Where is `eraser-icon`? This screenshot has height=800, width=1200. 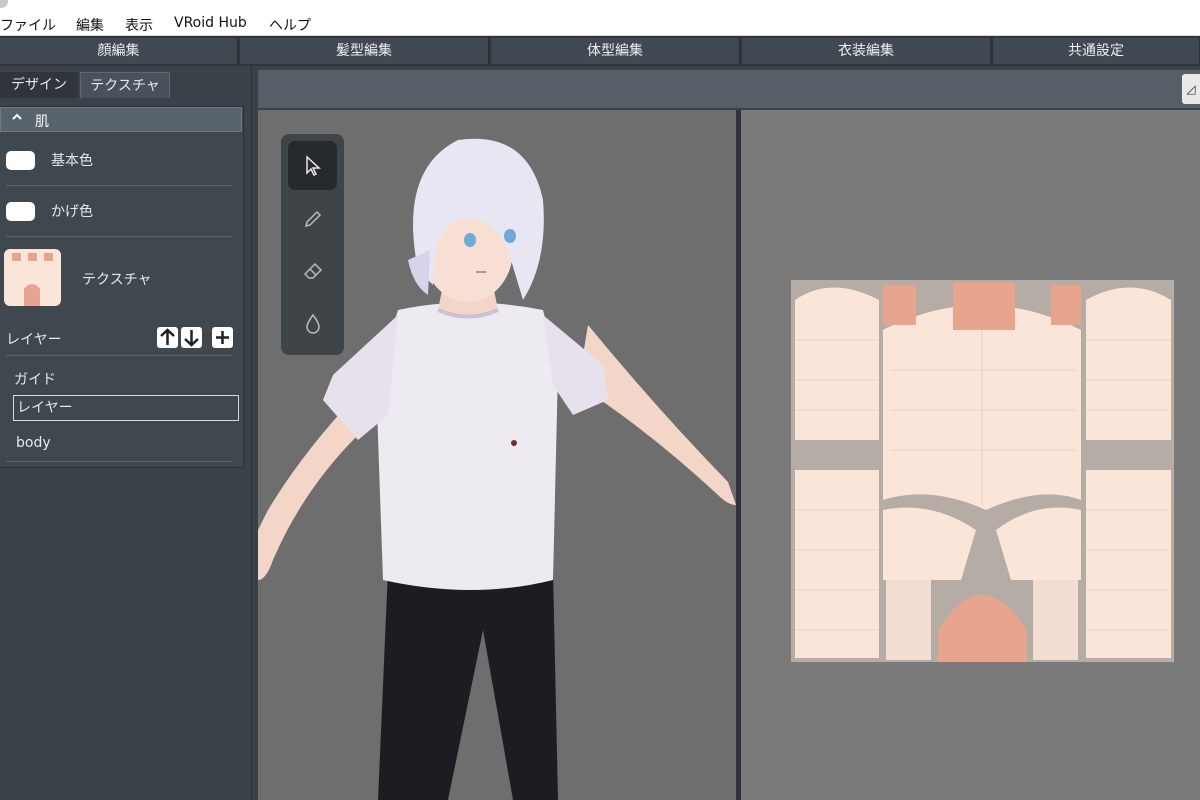 eraser-icon is located at coordinates (313, 270).